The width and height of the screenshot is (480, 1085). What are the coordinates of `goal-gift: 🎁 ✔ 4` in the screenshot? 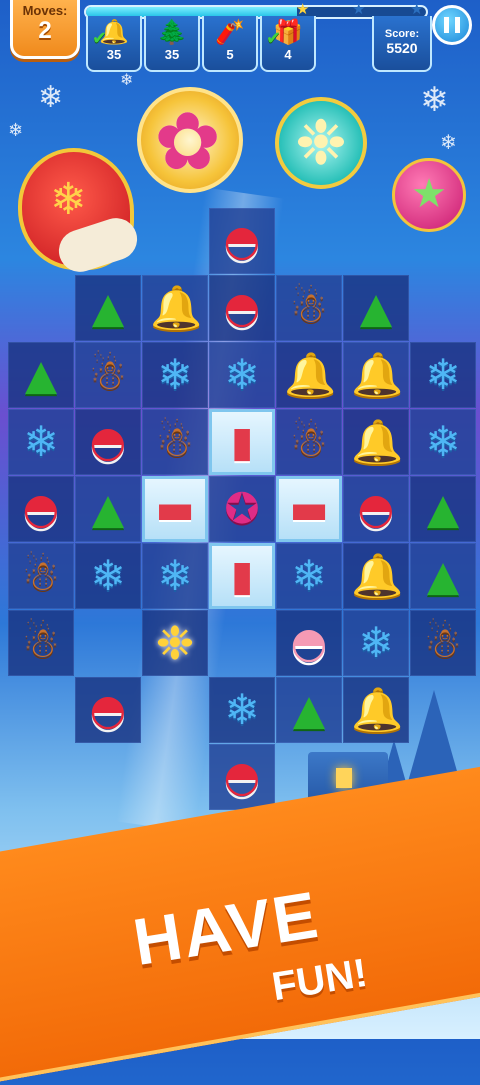 It's located at (288, 44).